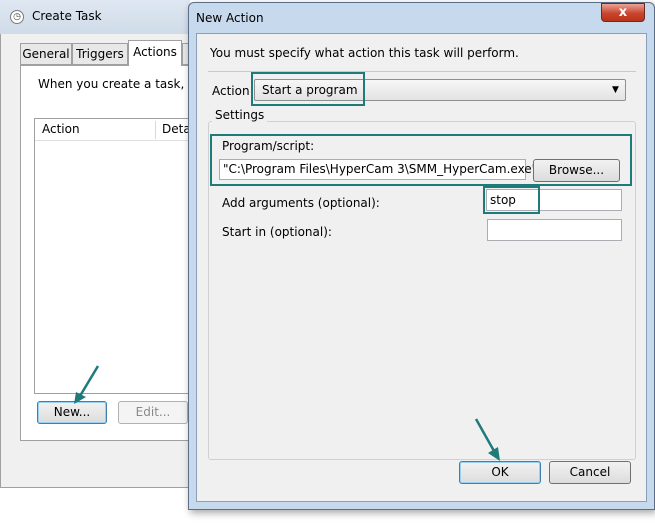  Describe the element at coordinates (113, 84) in the screenshot. I see `actions-description: When you create a task, you` at that location.